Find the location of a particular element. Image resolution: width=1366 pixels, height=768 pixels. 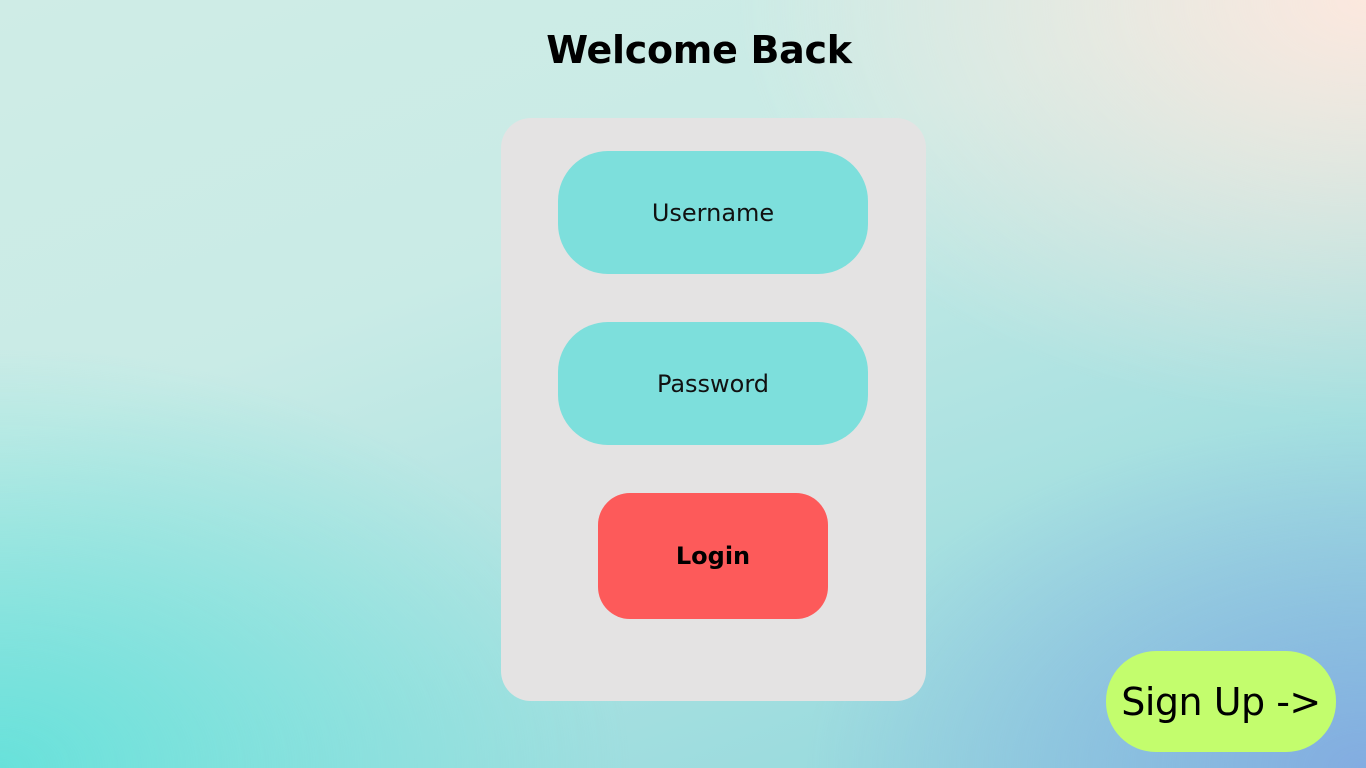

sign-up-button-label: Sign Up -> is located at coordinates (1221, 701).